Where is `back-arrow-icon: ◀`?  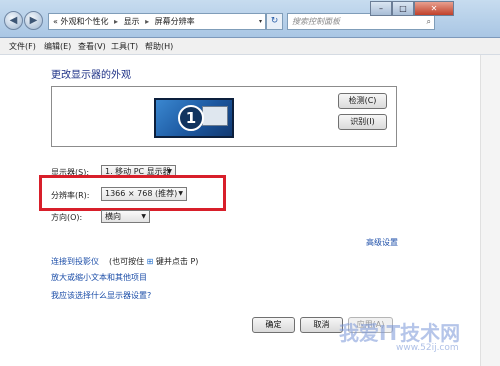
back-arrow-icon: ◀ is located at coordinates (13, 20).